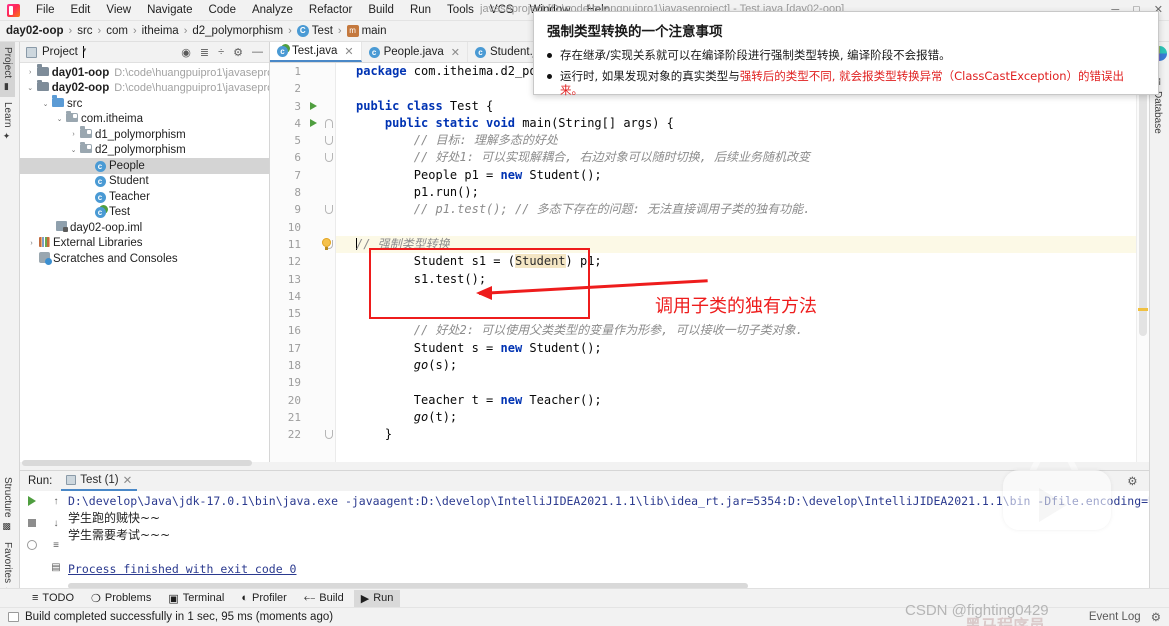 The height and width of the screenshot is (626, 1169). I want to click on bottom-item-problems: ❍ Problems, so click(121, 598).